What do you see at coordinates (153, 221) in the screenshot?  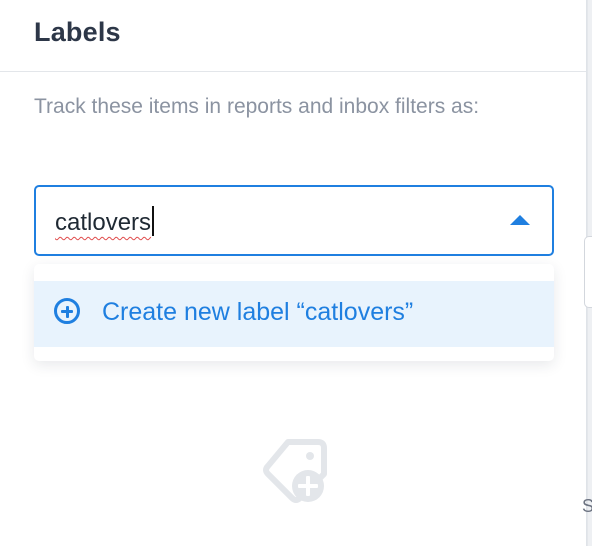 I see `text-cursor` at bounding box center [153, 221].